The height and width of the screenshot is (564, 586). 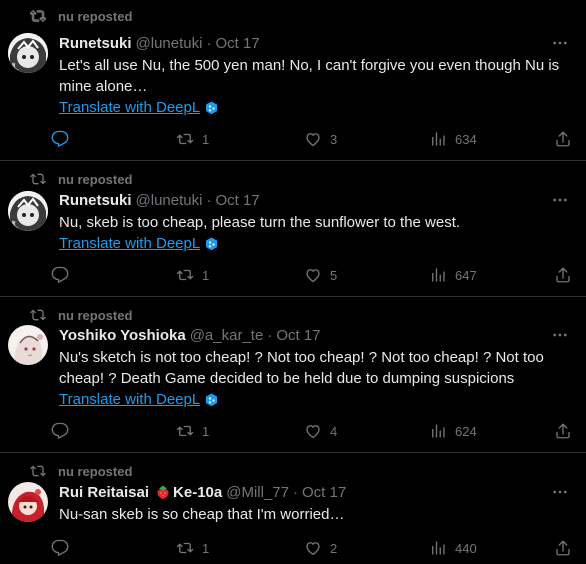 What do you see at coordinates (320, 431) in the screenshot?
I see `like-button: 4` at bounding box center [320, 431].